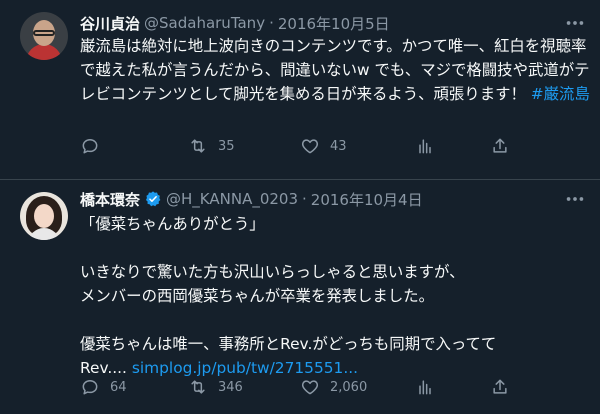  Describe the element at coordinates (215, 387) in the screenshot. I see `retweet-button: 346` at that location.